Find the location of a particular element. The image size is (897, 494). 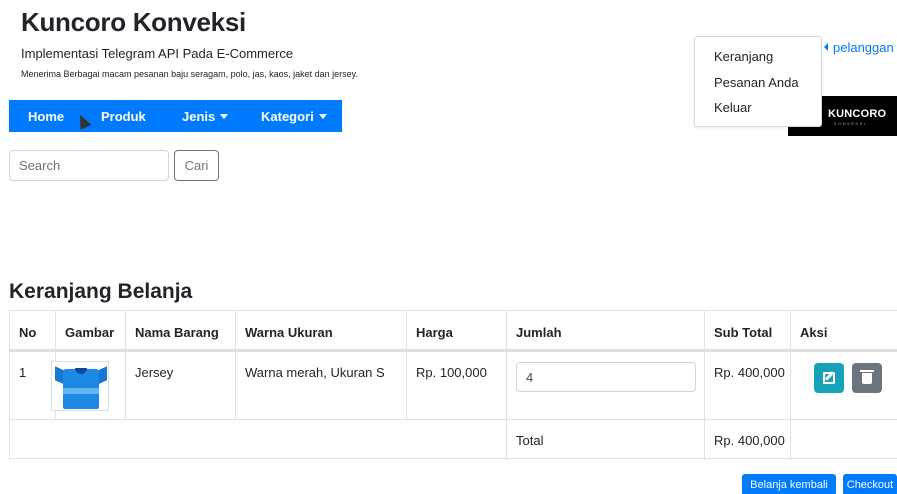

nav-home: Home is located at coordinates (46, 116).